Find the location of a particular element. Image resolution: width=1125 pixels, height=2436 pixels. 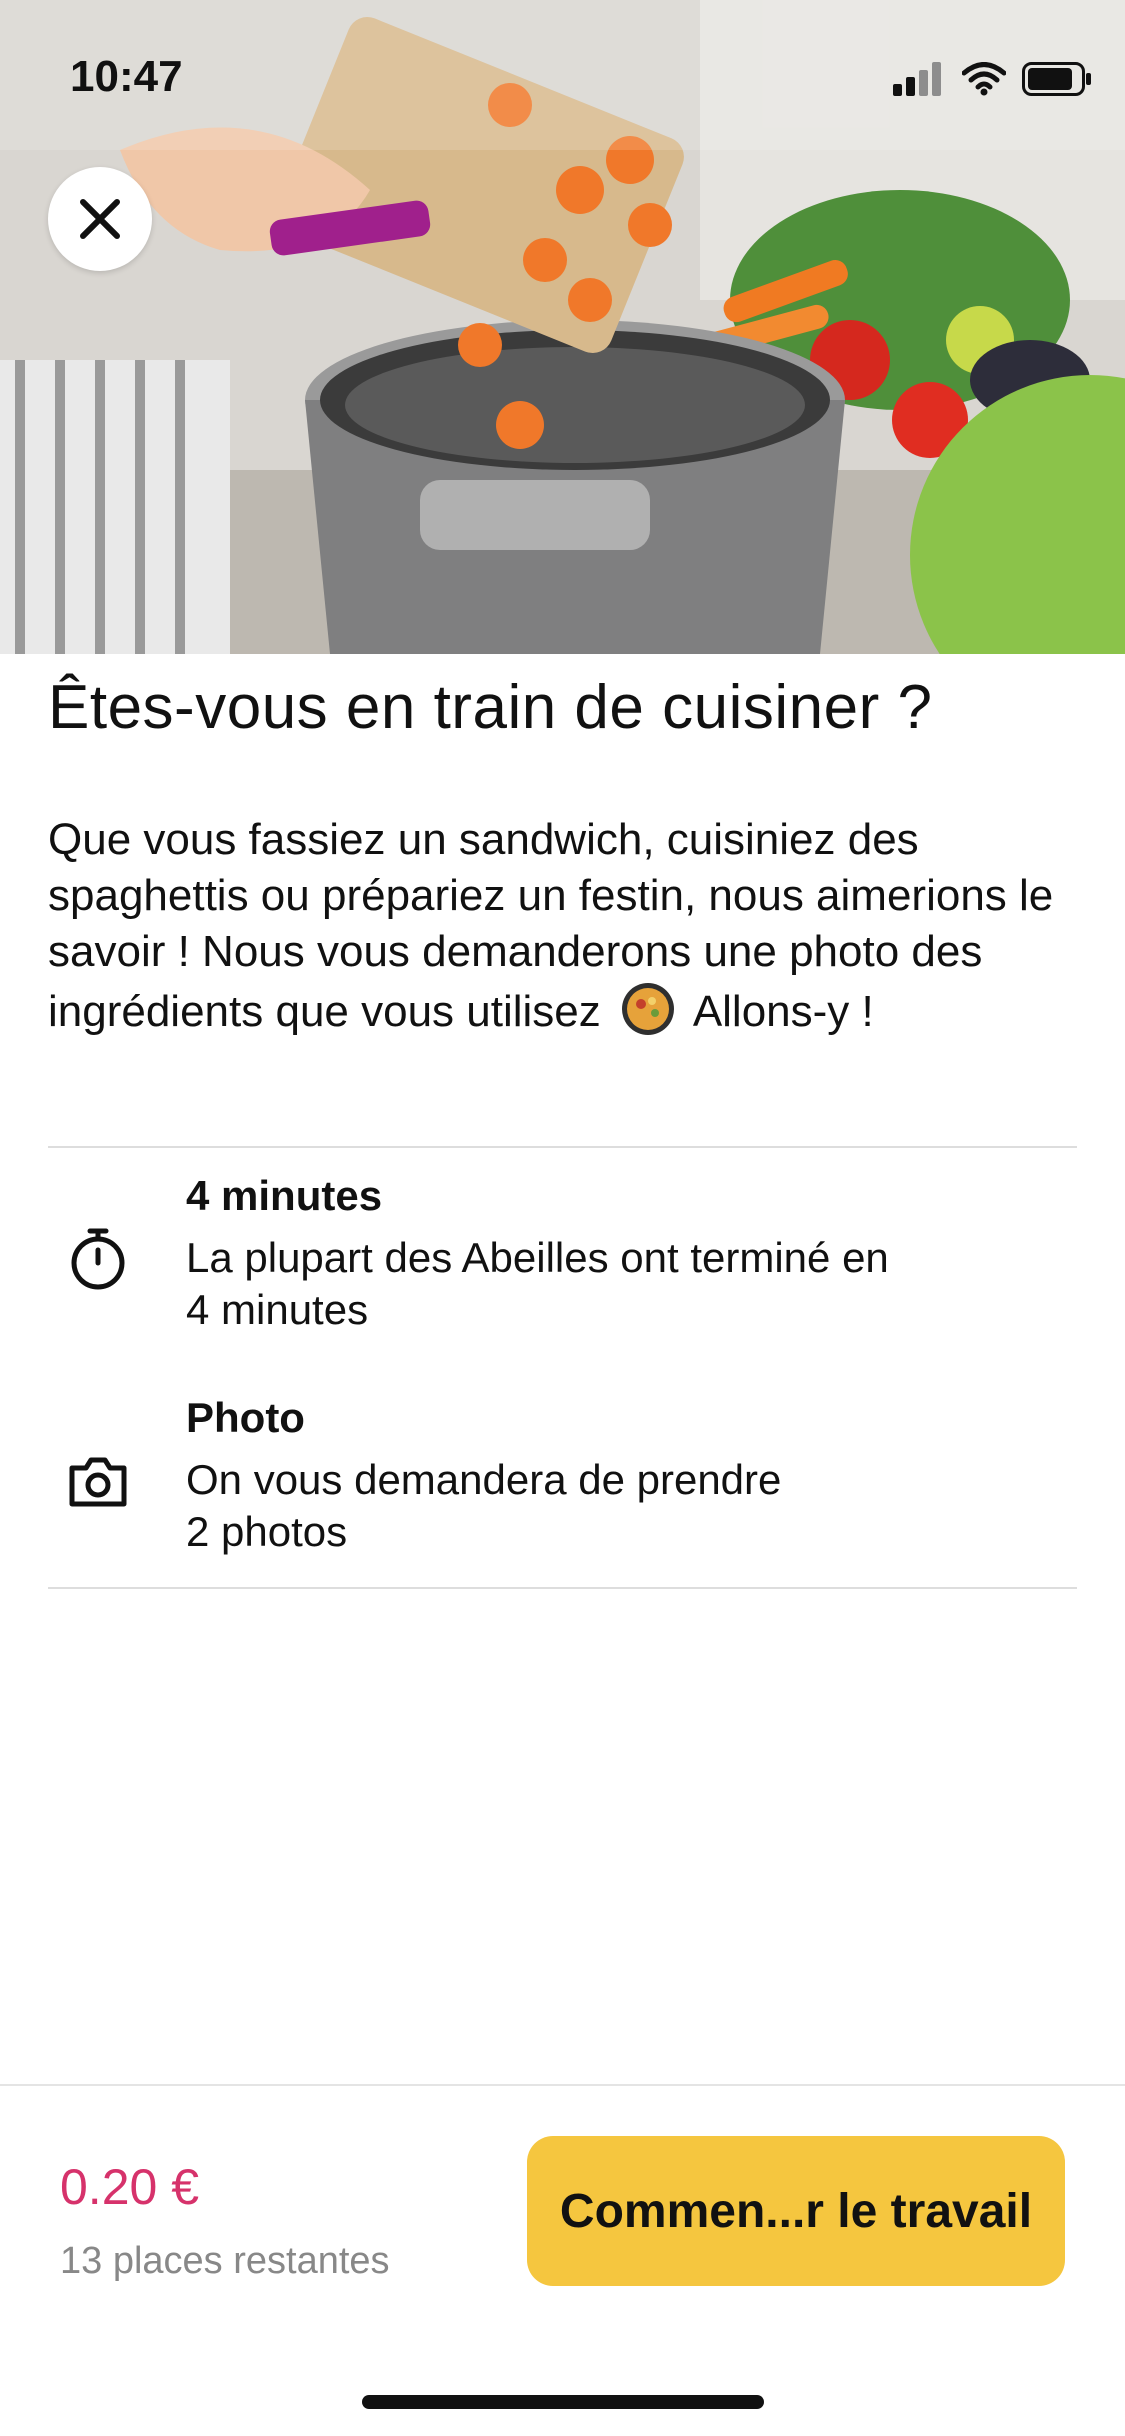

close-icon is located at coordinates (100, 219).